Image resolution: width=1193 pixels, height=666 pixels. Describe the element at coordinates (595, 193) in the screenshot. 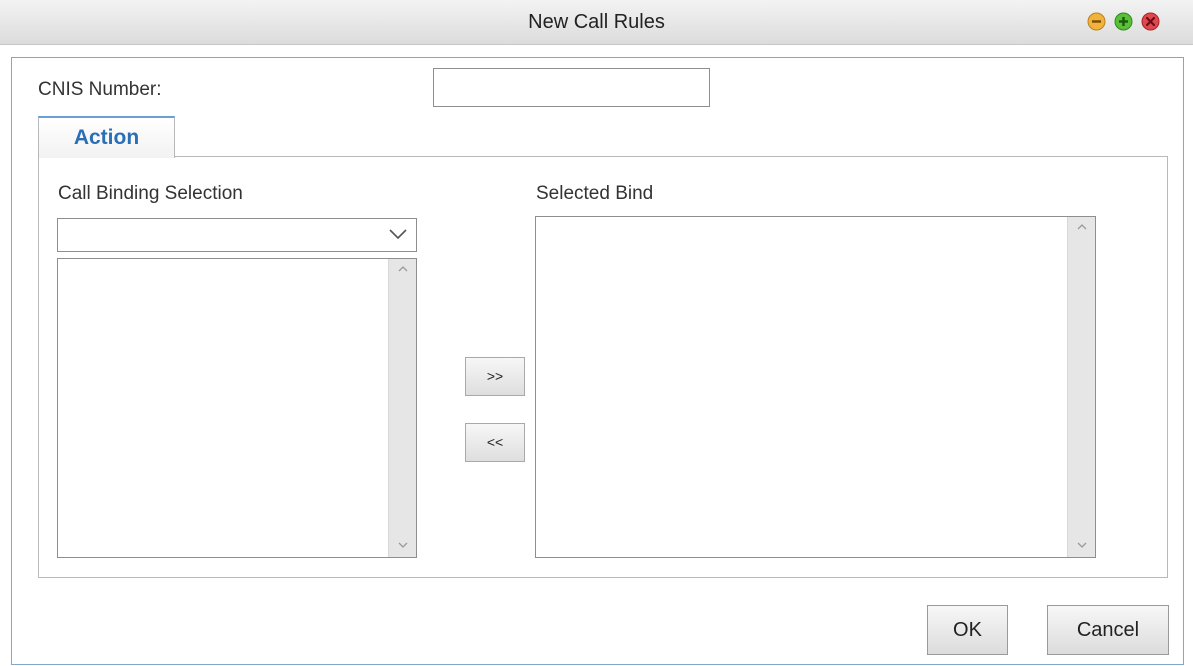

I see `selected-bind-label: Selected Bind` at that location.